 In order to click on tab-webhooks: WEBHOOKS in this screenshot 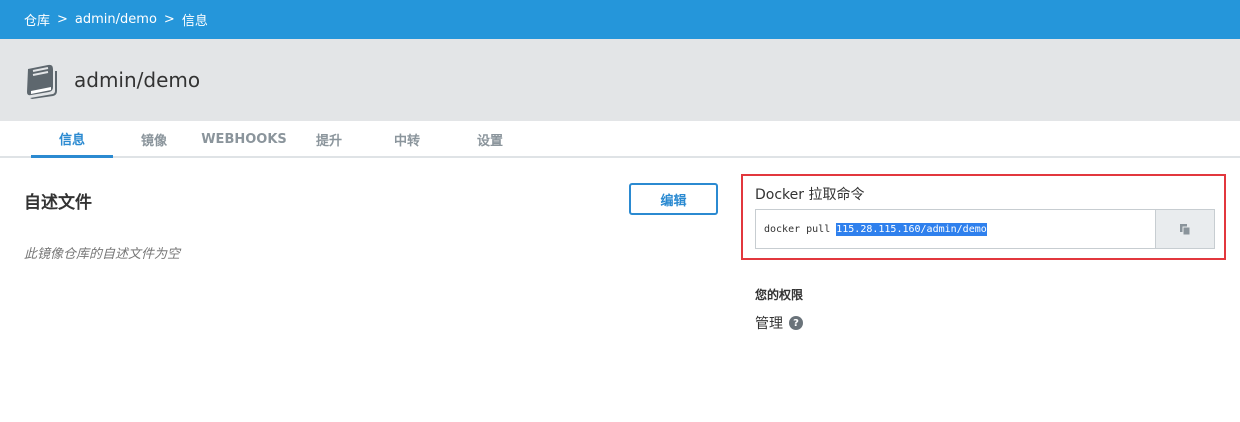, I will do `click(244, 139)`.